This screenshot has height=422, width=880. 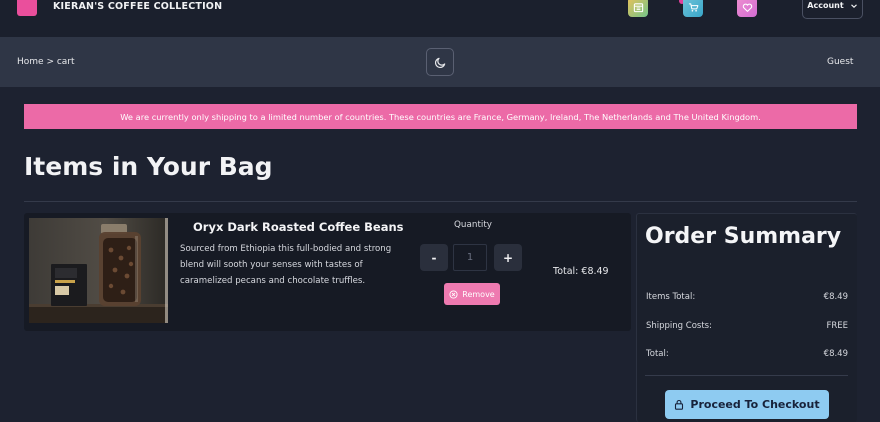 I want to click on brand-logo, so click(x=27, y=8).